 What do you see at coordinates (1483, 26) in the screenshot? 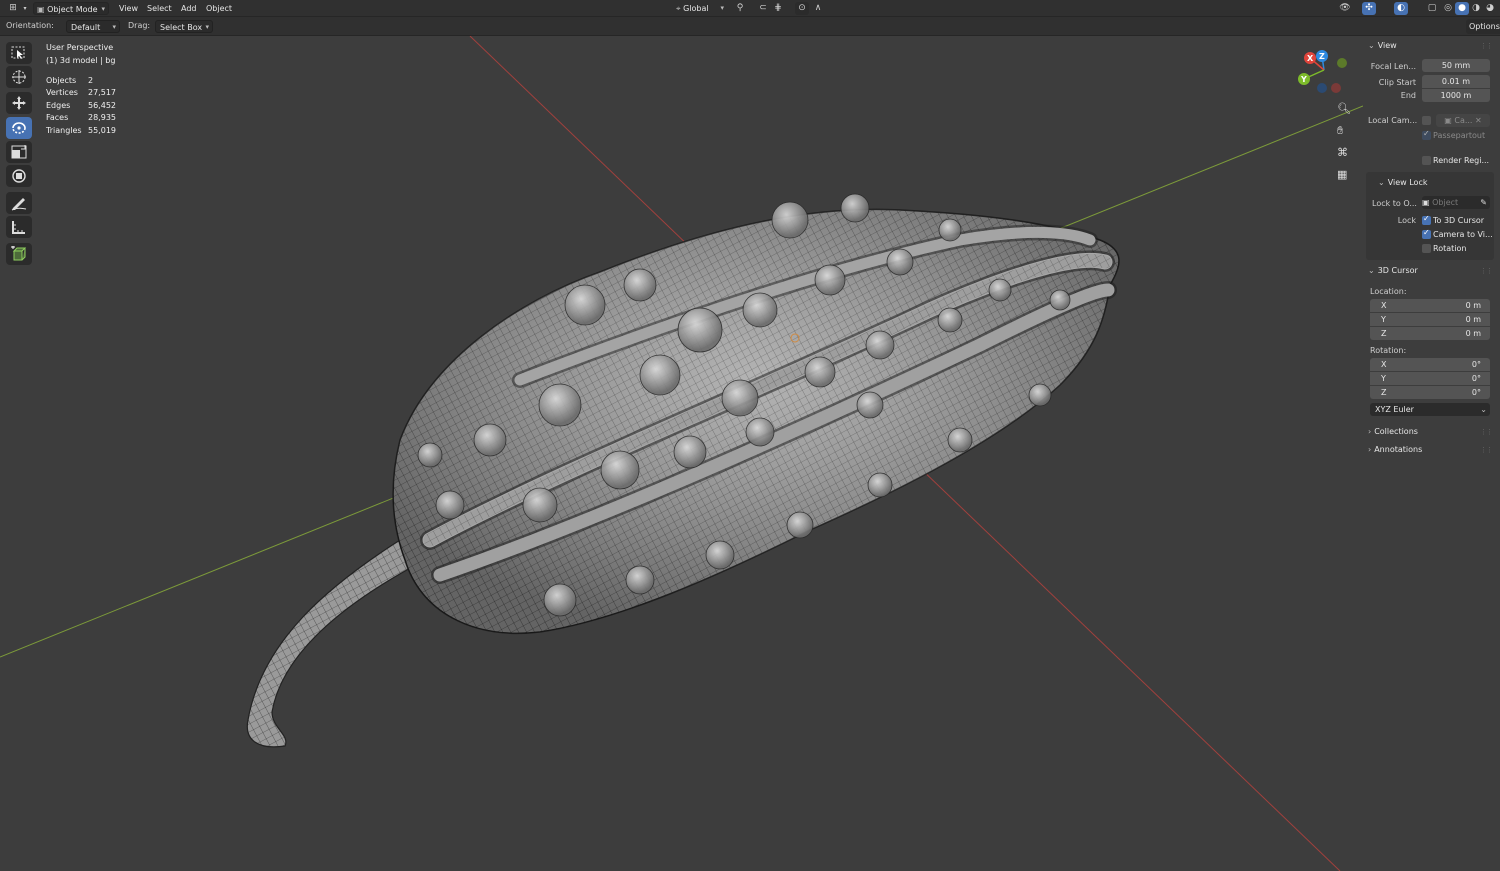
I see `options-button: Options` at bounding box center [1483, 26].